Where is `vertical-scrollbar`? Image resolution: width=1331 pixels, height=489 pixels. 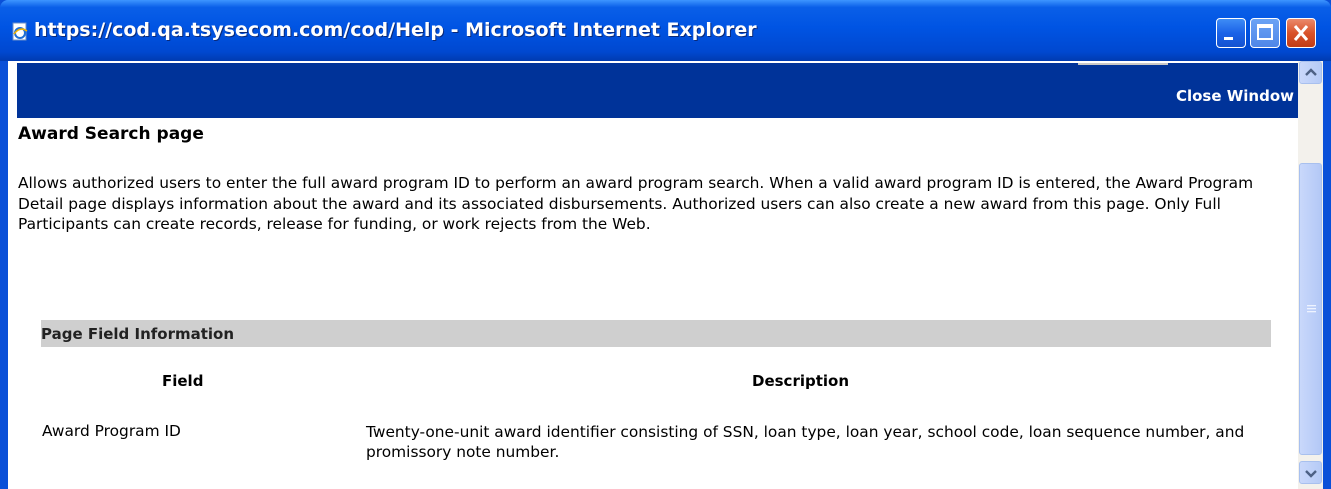
vertical-scrollbar is located at coordinates (1310, 275).